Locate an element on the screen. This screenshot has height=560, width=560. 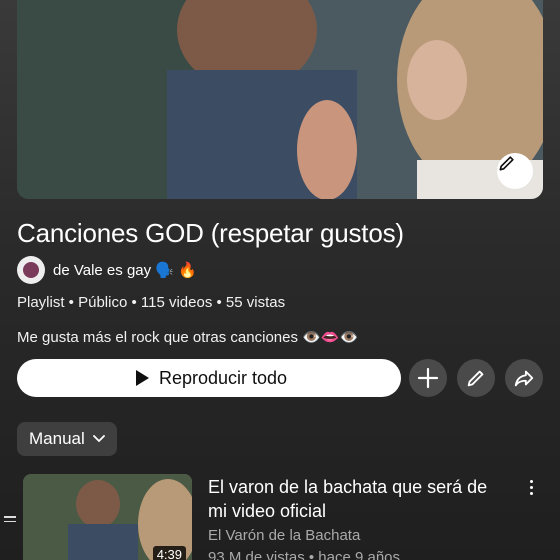
play-all-label: Reproducir todo is located at coordinates (223, 377).